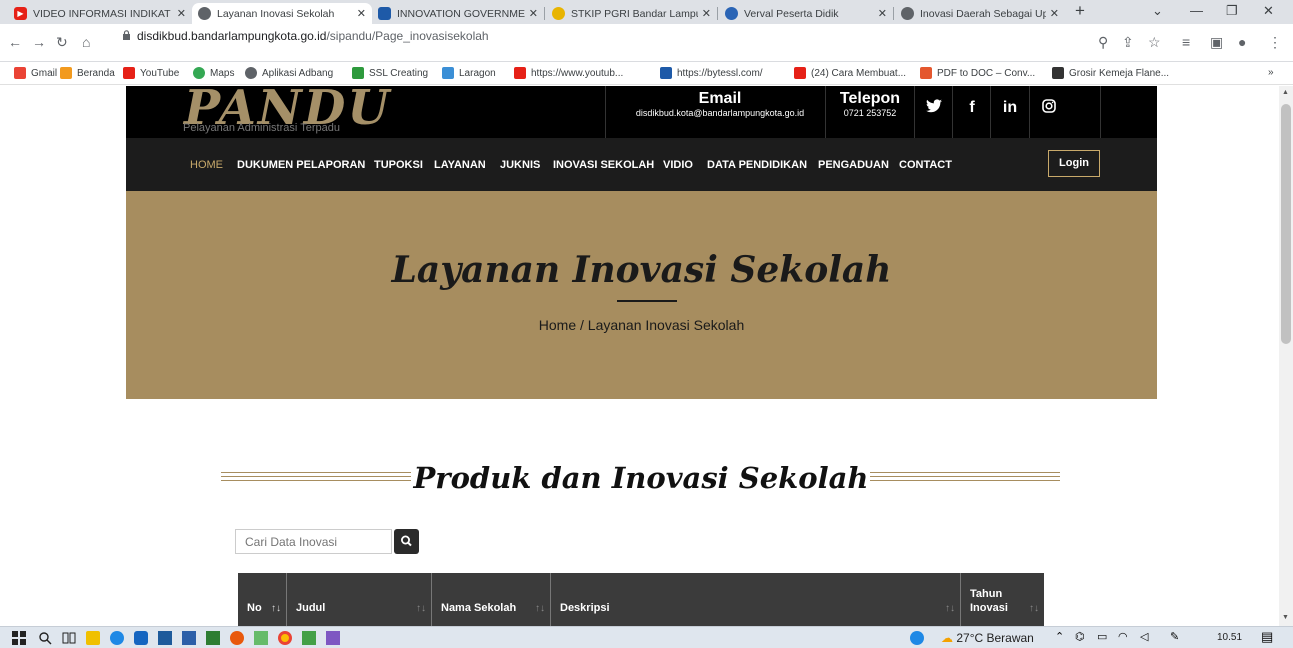 The width and height of the screenshot is (1293, 648). What do you see at coordinates (1267, 637) in the screenshot?
I see `notifications-icon: ▤` at bounding box center [1267, 637].